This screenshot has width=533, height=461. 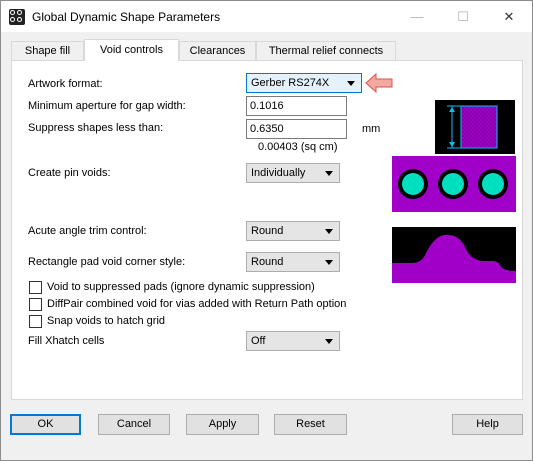 What do you see at coordinates (45, 424) in the screenshot?
I see `ok-button: OK` at bounding box center [45, 424].